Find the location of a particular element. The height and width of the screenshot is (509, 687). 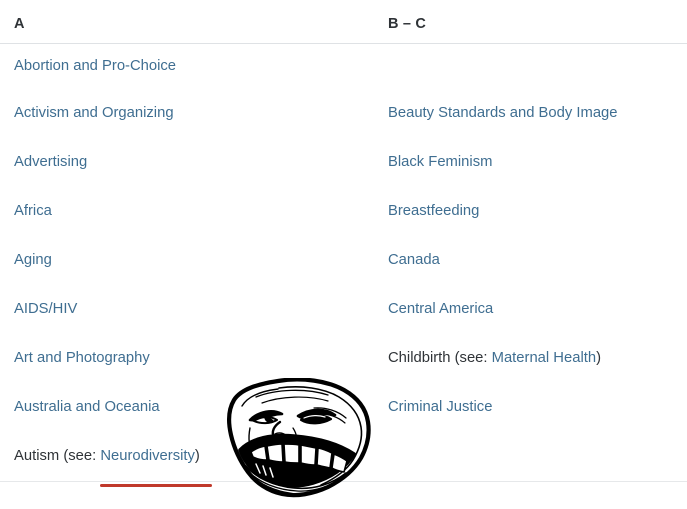

table-cell-a: Activism and Organizing is located at coordinates (187, 113).